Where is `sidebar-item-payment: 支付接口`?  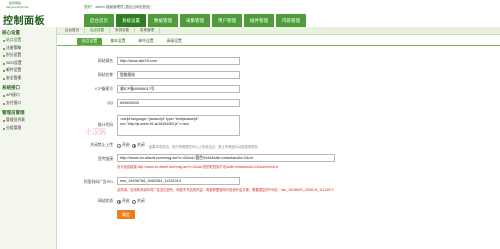 sidebar-item-payment: 支付接口 is located at coordinates (28, 104).